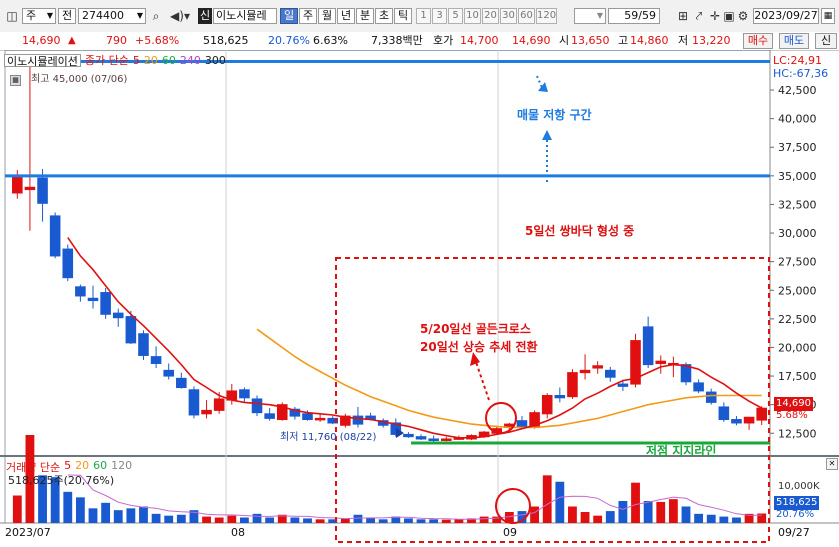 The height and width of the screenshot is (547, 839). What do you see at coordinates (423, 16) in the screenshot?
I see `interval-button-0: 1` at bounding box center [423, 16].